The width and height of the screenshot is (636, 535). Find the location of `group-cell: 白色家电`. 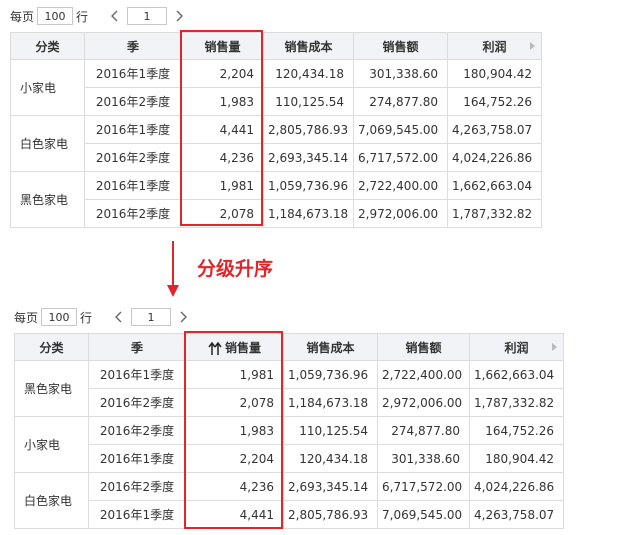

group-cell: 白色家电 is located at coordinates (51, 500).